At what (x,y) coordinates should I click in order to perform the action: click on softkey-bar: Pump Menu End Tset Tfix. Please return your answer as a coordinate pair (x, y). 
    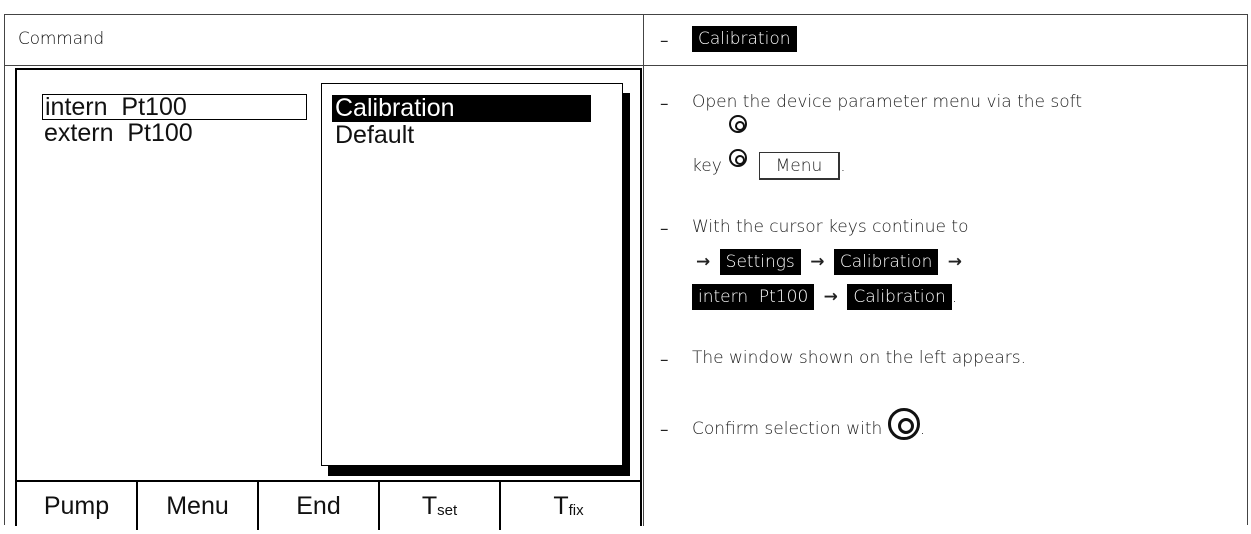
    Looking at the image, I should click on (328, 505).